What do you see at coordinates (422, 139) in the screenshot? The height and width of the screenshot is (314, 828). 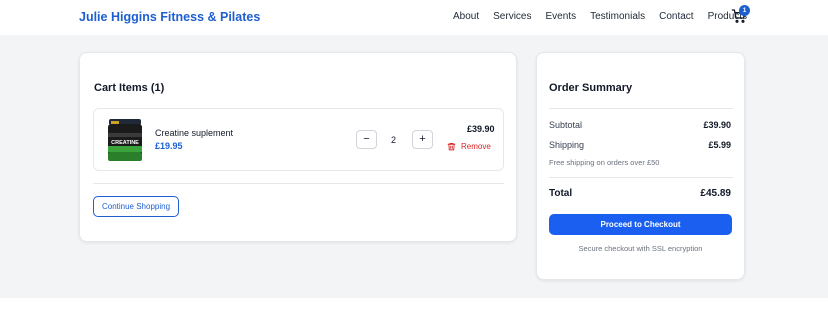 I see `increase-quantity-button: +` at bounding box center [422, 139].